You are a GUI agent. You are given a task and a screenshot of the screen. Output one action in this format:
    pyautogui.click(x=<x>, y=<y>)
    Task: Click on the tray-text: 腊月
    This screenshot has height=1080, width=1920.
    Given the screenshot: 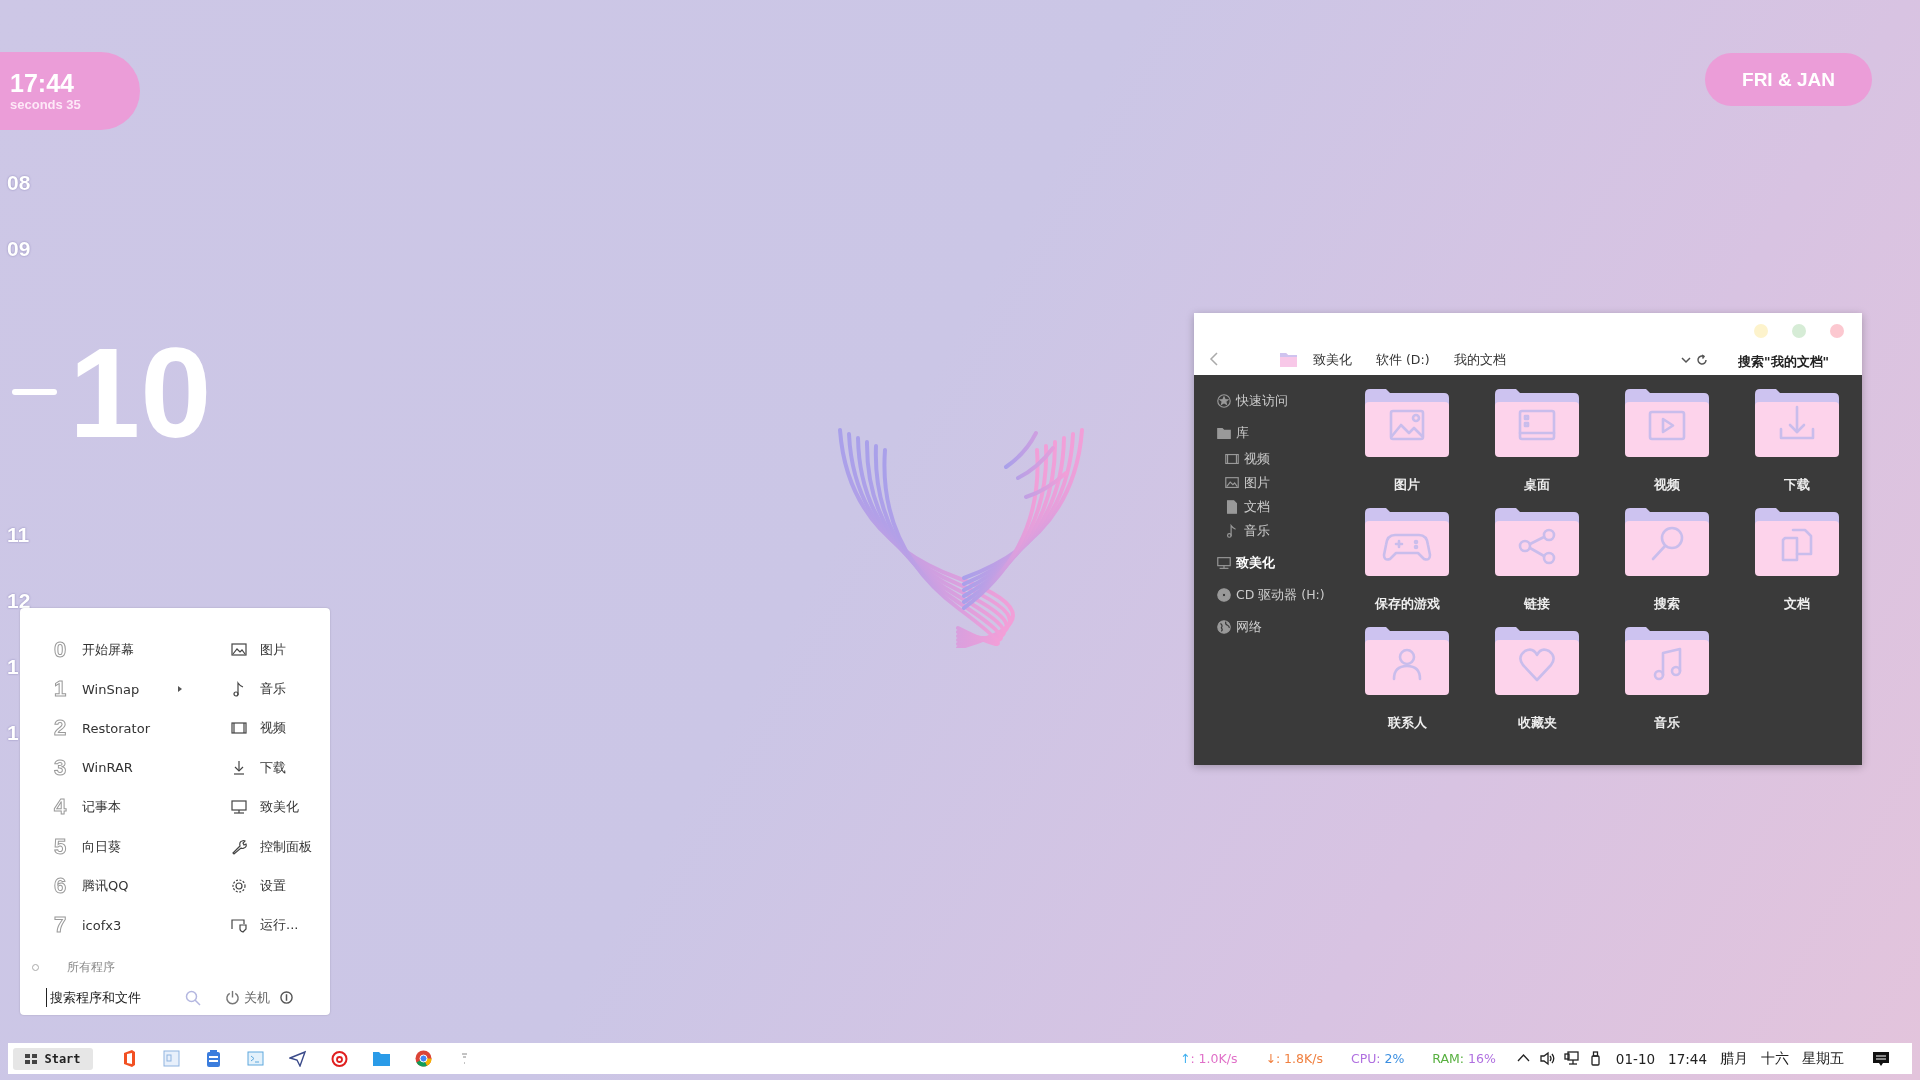 What is the action you would take?
    pyautogui.click(x=1734, y=1058)
    